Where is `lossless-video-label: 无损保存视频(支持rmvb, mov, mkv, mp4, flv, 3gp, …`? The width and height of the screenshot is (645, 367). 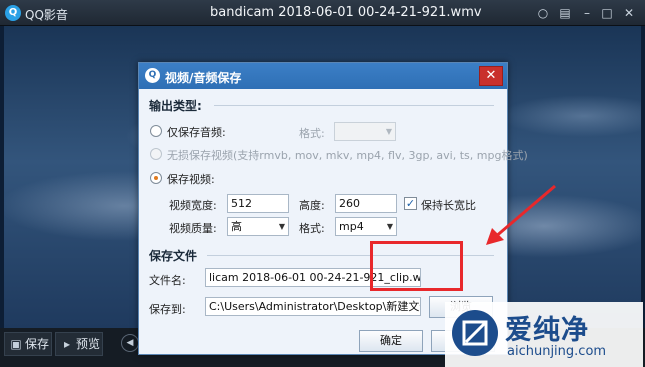
lossless-video-label: 无损保存视频(支持rmvb, mov, mkv, mp4, flv, 3gp, … is located at coordinates (347, 155).